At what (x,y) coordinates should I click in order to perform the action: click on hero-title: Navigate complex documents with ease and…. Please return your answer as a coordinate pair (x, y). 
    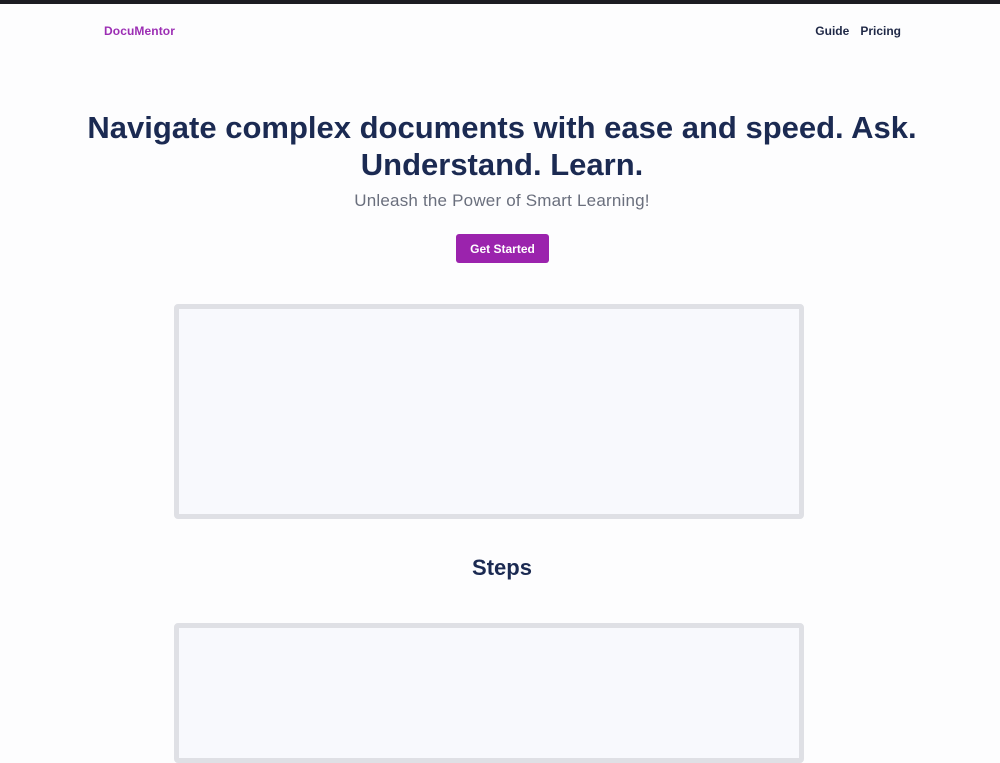
    Looking at the image, I should click on (502, 146).